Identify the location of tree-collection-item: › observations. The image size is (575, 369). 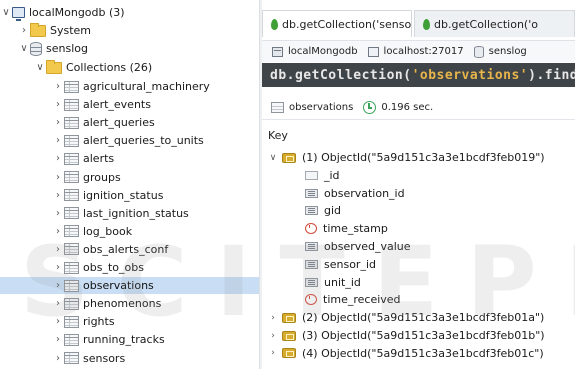
(129, 286).